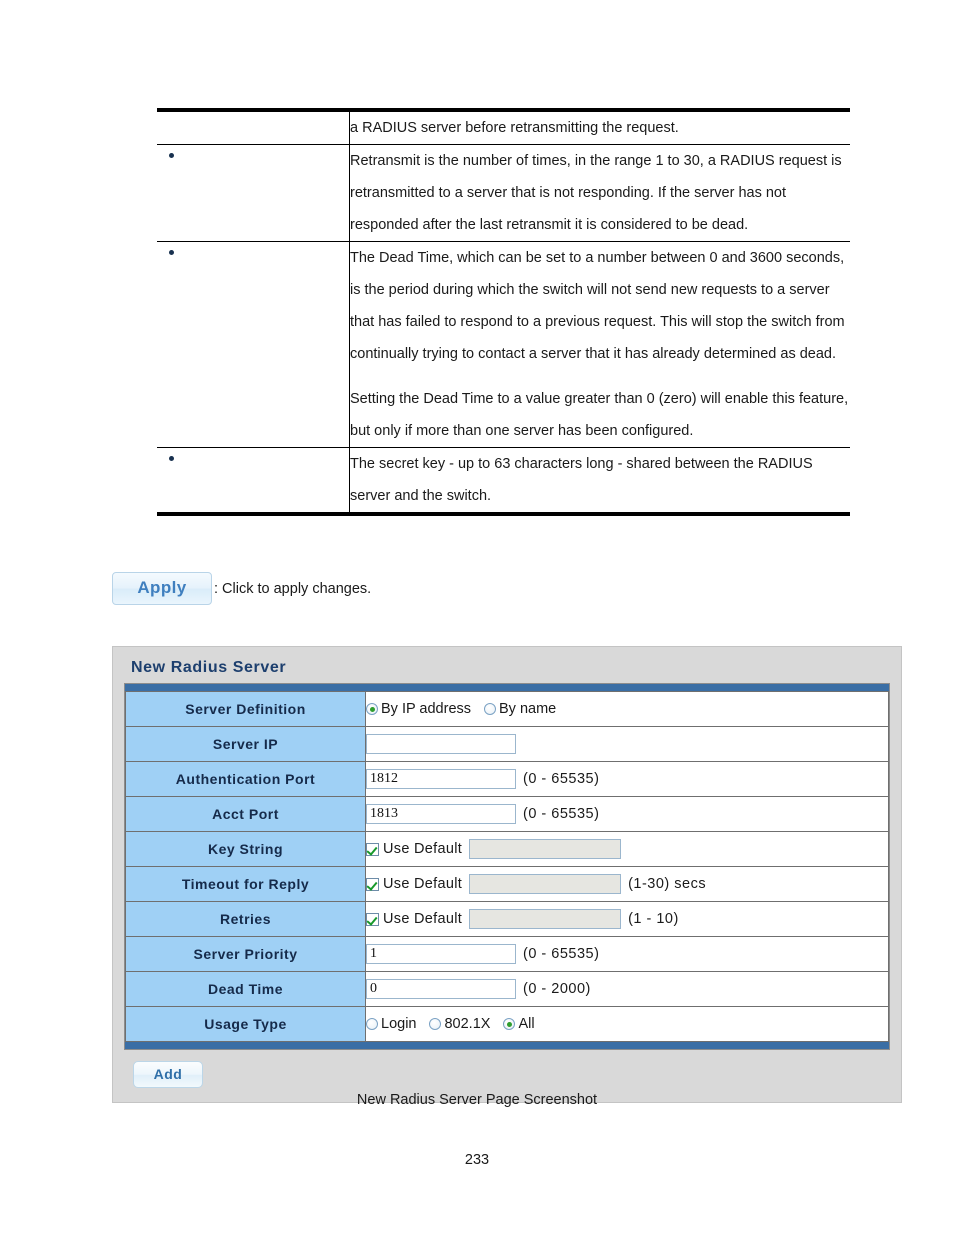 Image resolution: width=954 pixels, height=1235 pixels. I want to click on timeout-use-default-checkbox: Use Default, so click(414, 884).